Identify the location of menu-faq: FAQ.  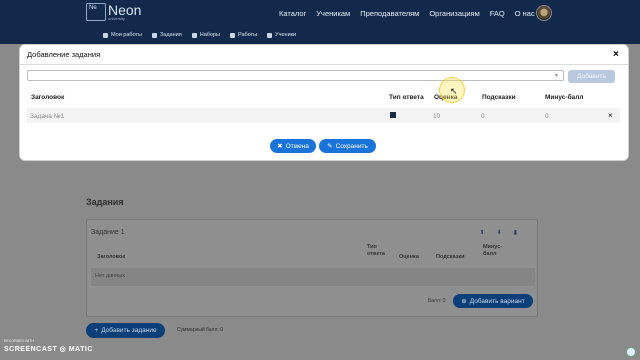
(497, 13).